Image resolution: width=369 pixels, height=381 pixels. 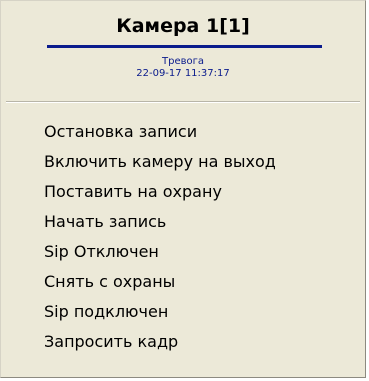 I want to click on menu-item-start-recording: Начать запись, so click(x=183, y=222).